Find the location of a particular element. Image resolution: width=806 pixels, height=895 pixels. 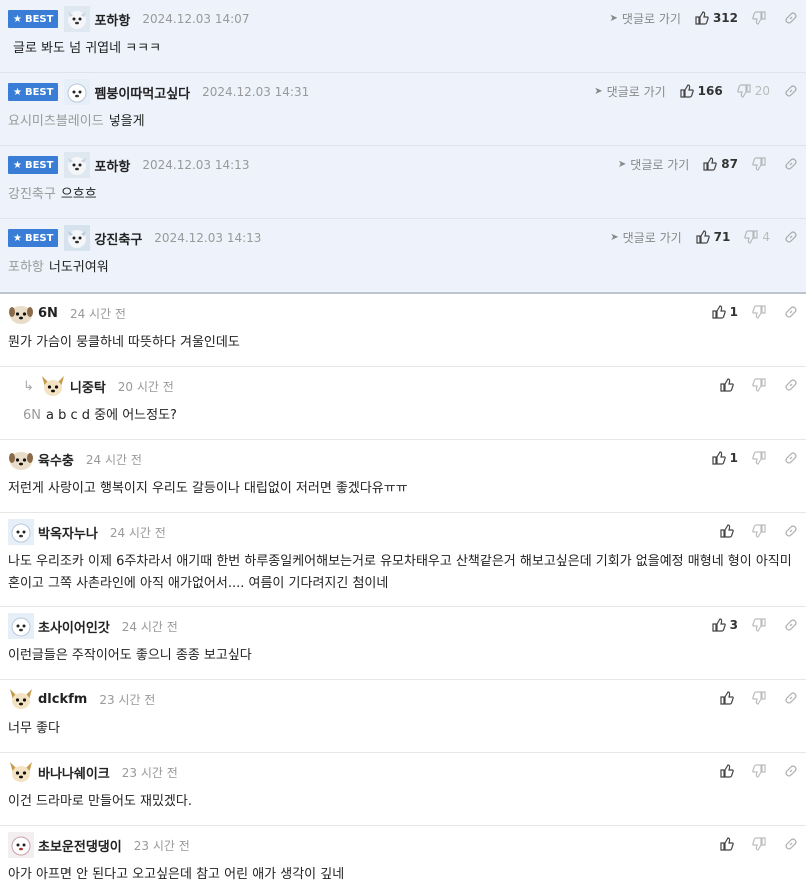

upvote-button: 312 is located at coordinates (716, 18).